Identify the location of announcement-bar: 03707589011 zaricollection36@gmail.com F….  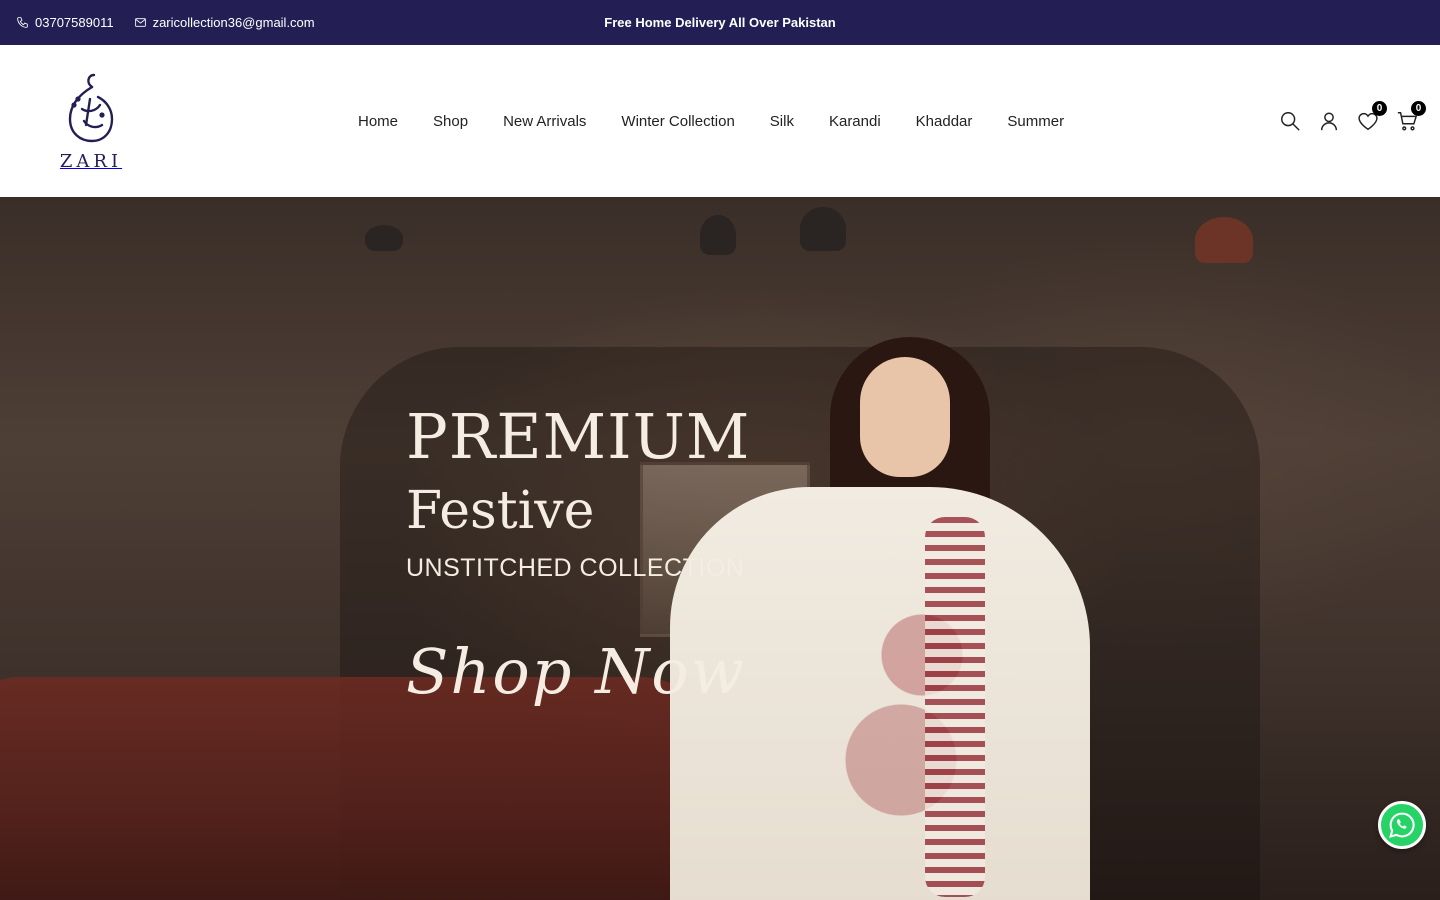
(720, 22).